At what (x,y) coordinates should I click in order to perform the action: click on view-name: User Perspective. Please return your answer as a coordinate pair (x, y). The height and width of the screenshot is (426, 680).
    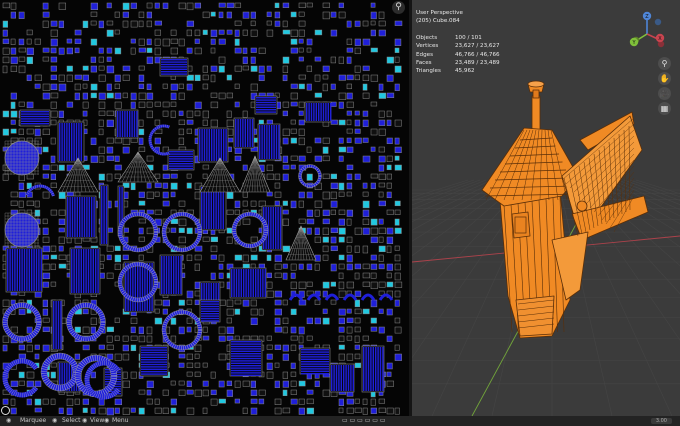
    Looking at the image, I should click on (439, 13).